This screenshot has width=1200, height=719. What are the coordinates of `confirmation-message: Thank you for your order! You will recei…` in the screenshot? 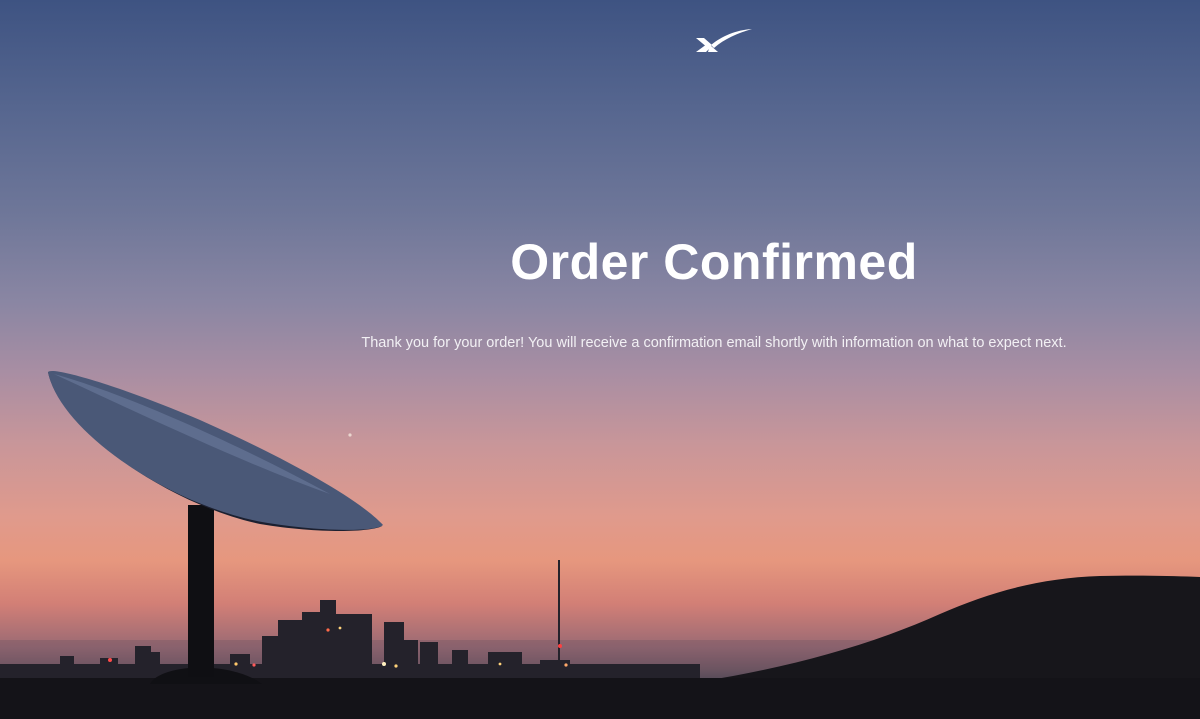 It's located at (714, 343).